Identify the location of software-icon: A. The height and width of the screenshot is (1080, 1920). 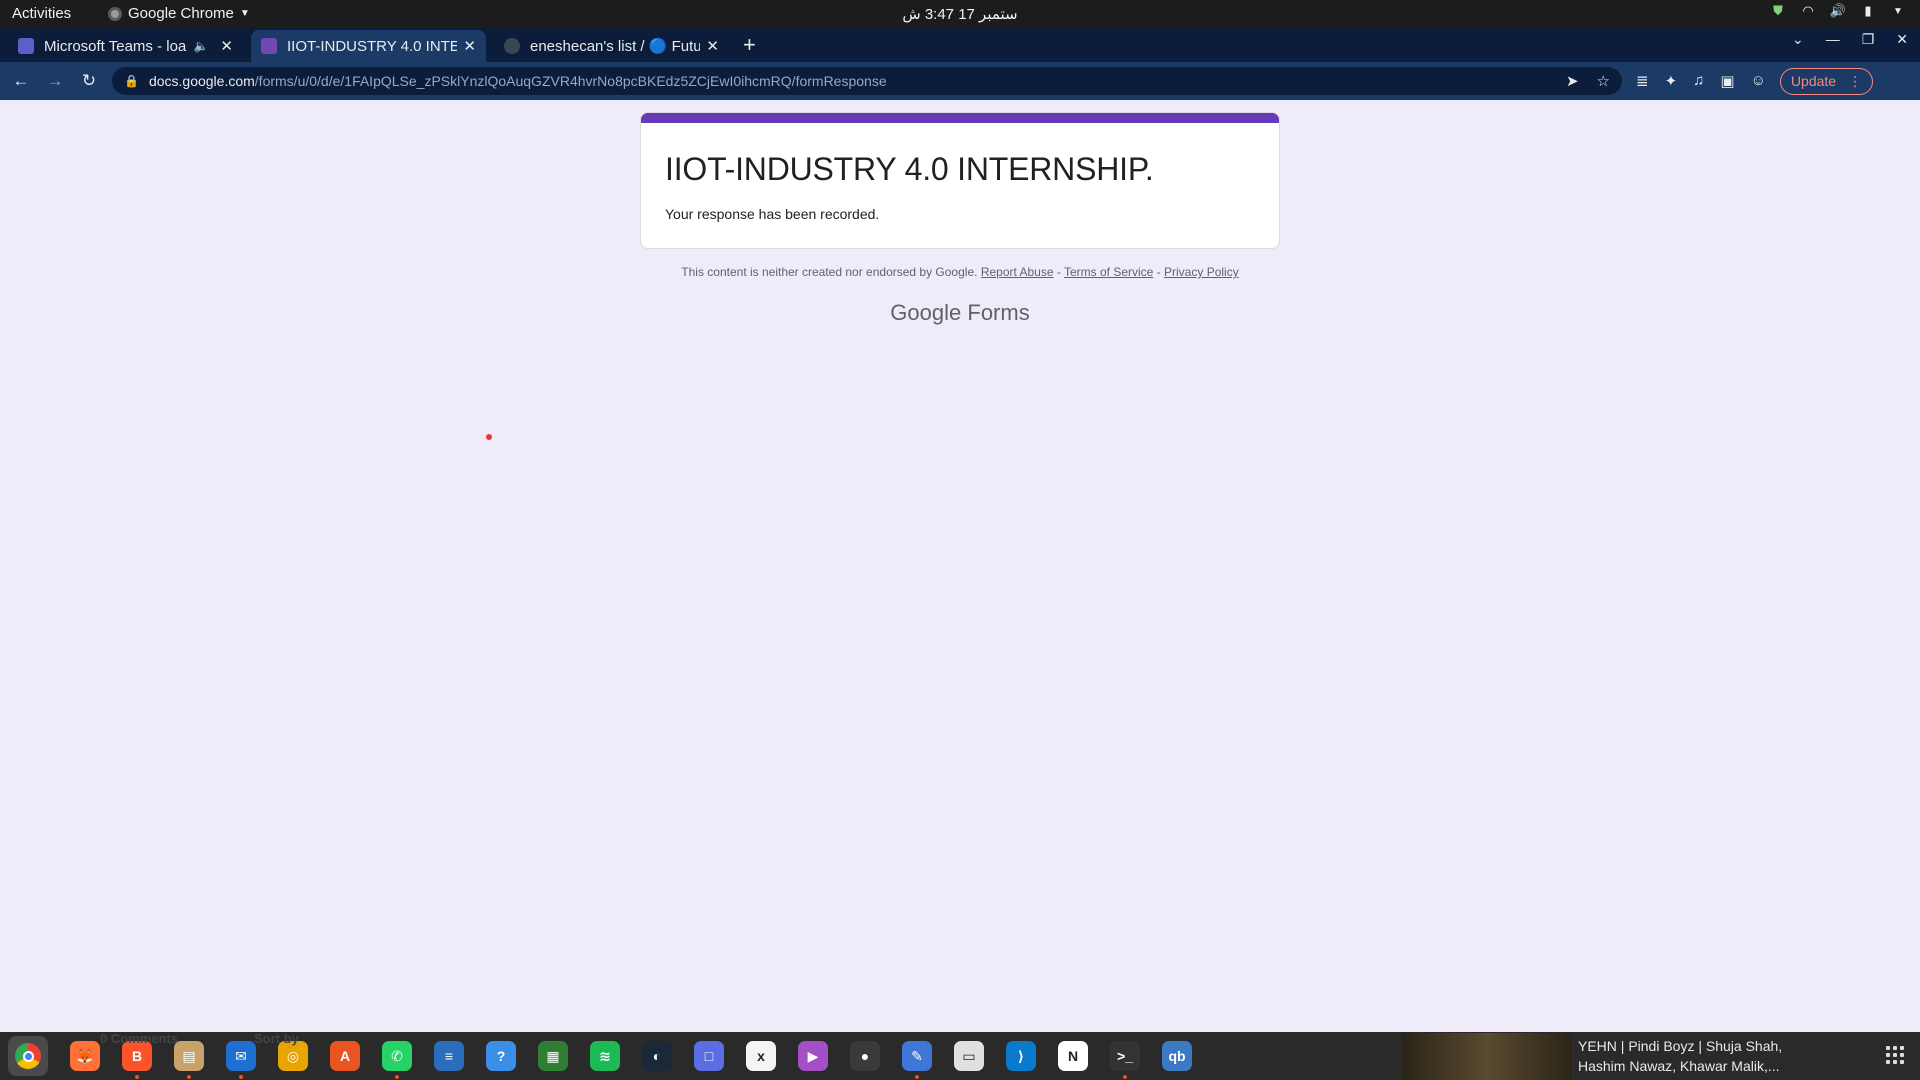
(345, 1056).